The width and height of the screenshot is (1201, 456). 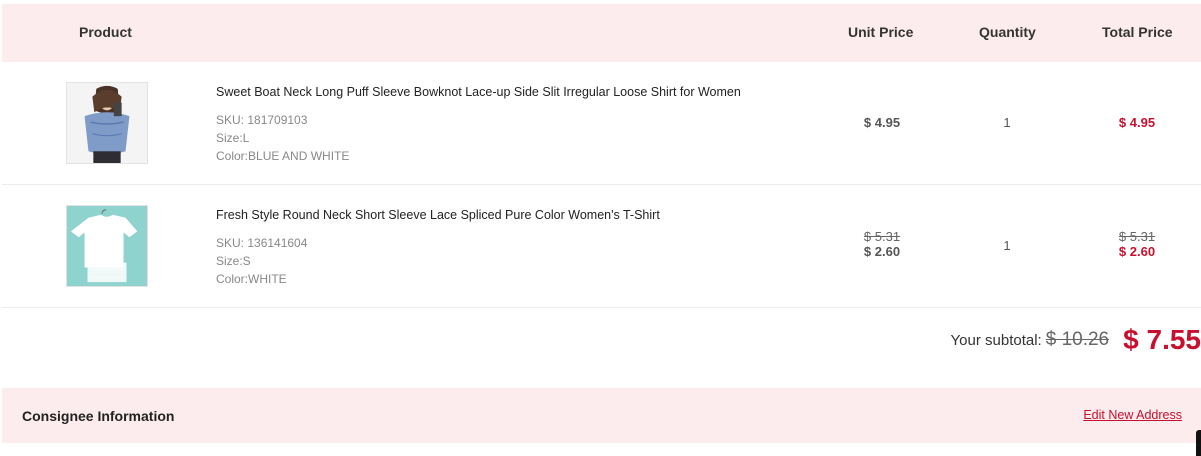 What do you see at coordinates (1007, 32) in the screenshot?
I see `header-quantity: Quantity` at bounding box center [1007, 32].